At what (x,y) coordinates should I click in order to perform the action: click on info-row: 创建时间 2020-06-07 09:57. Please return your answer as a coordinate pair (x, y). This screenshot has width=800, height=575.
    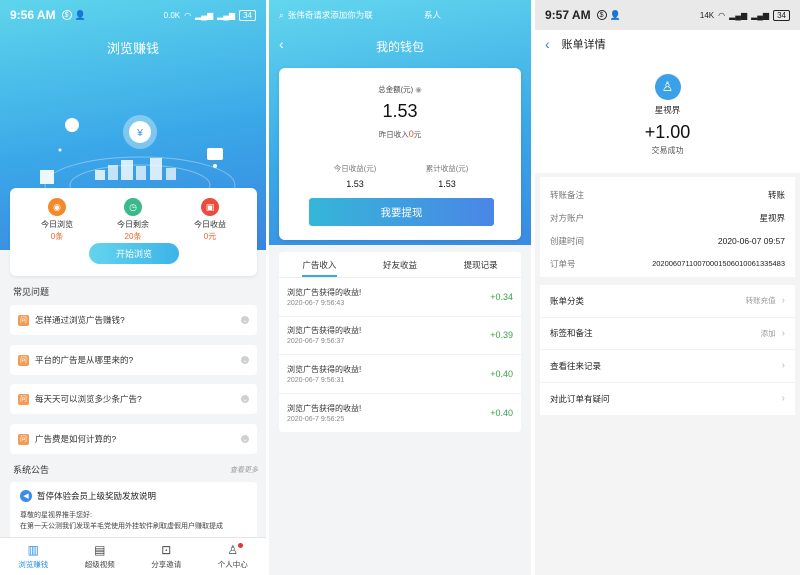
    Looking at the image, I should click on (667, 240).